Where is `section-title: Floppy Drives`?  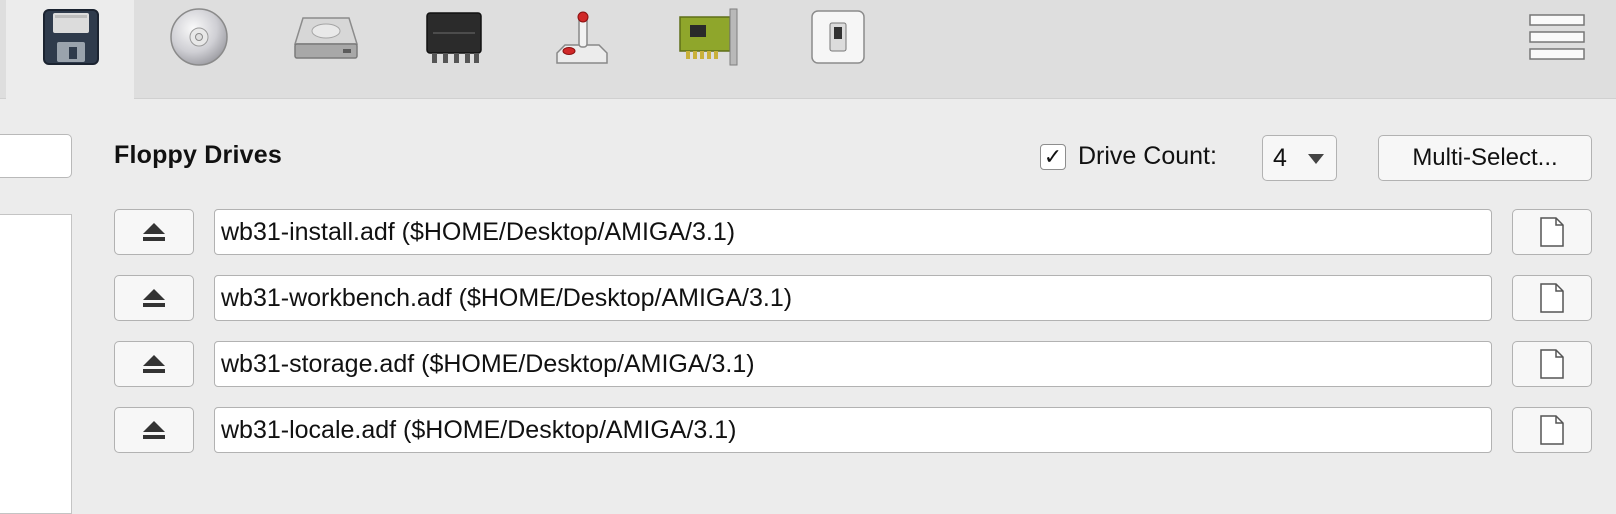
section-title: Floppy Drives is located at coordinates (198, 155).